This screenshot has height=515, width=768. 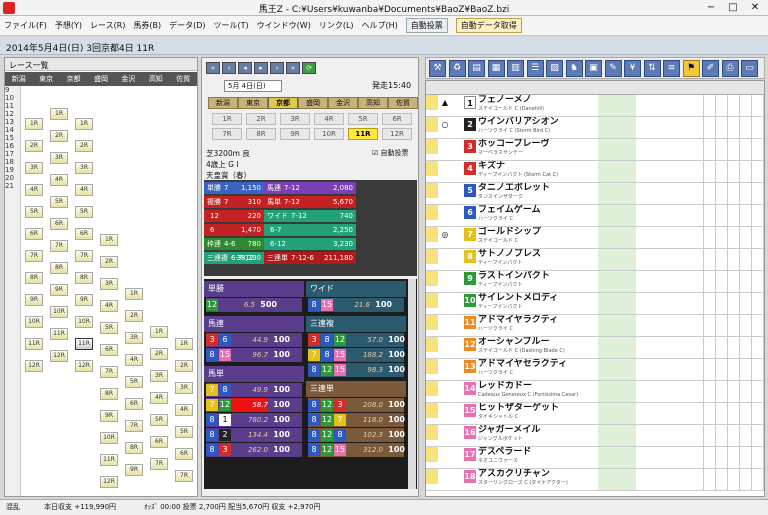 What do you see at coordinates (231, 25) in the screenshot?
I see `menu-tools: ツール(T)` at bounding box center [231, 25].